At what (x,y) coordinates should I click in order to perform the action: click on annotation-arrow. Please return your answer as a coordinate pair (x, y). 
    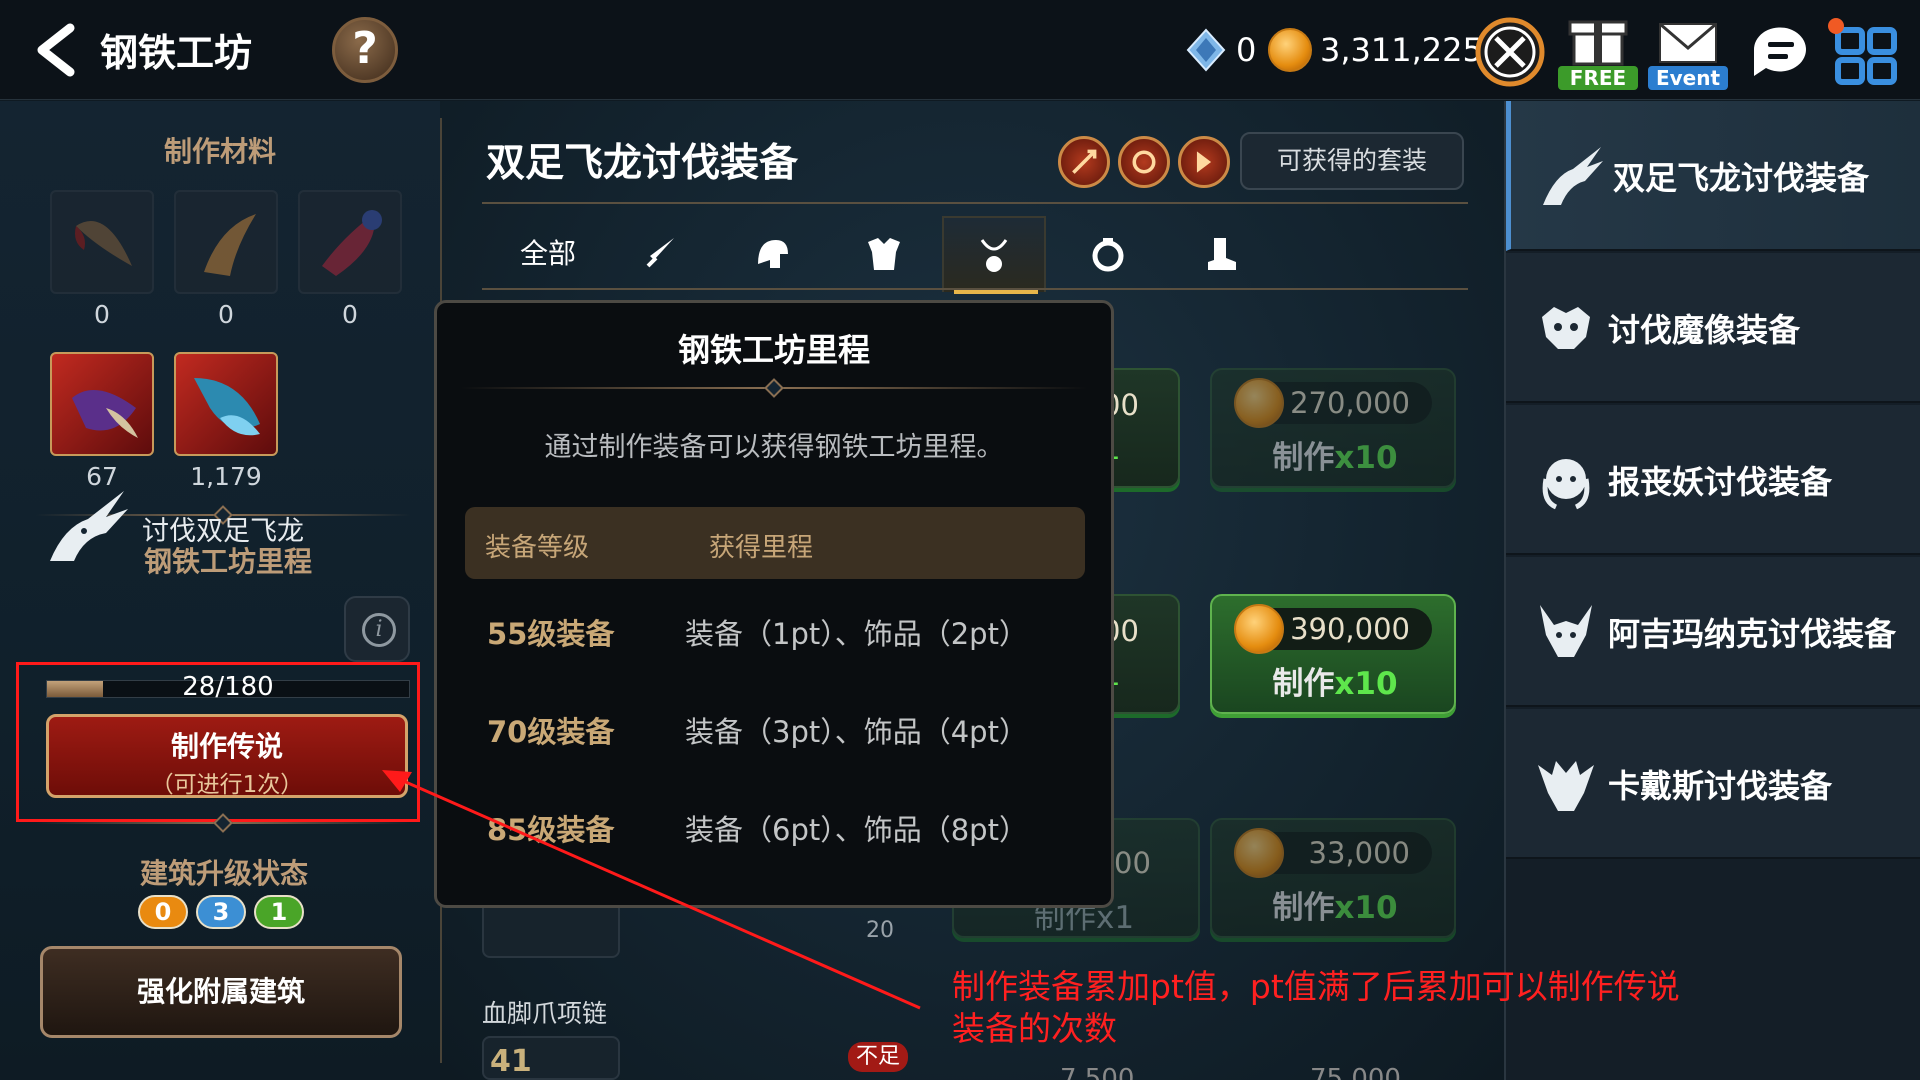
    Looking at the image, I should click on (651, 890).